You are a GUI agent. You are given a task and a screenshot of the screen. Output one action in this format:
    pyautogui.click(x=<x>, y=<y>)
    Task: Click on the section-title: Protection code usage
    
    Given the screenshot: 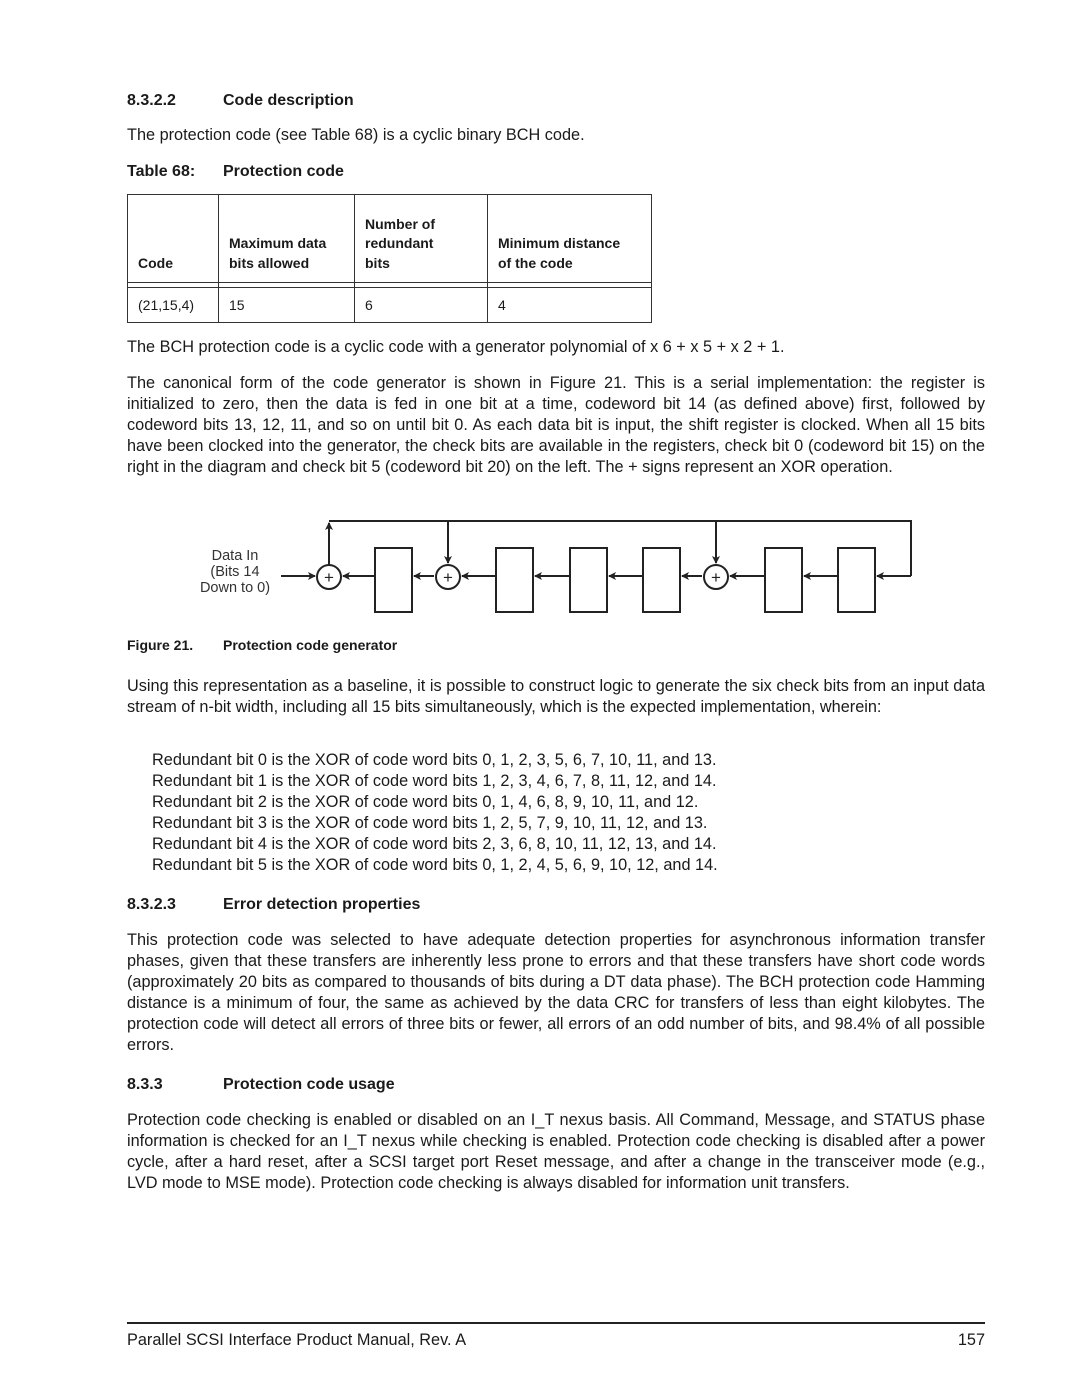 What is the action you would take?
    pyautogui.click(x=309, y=1084)
    